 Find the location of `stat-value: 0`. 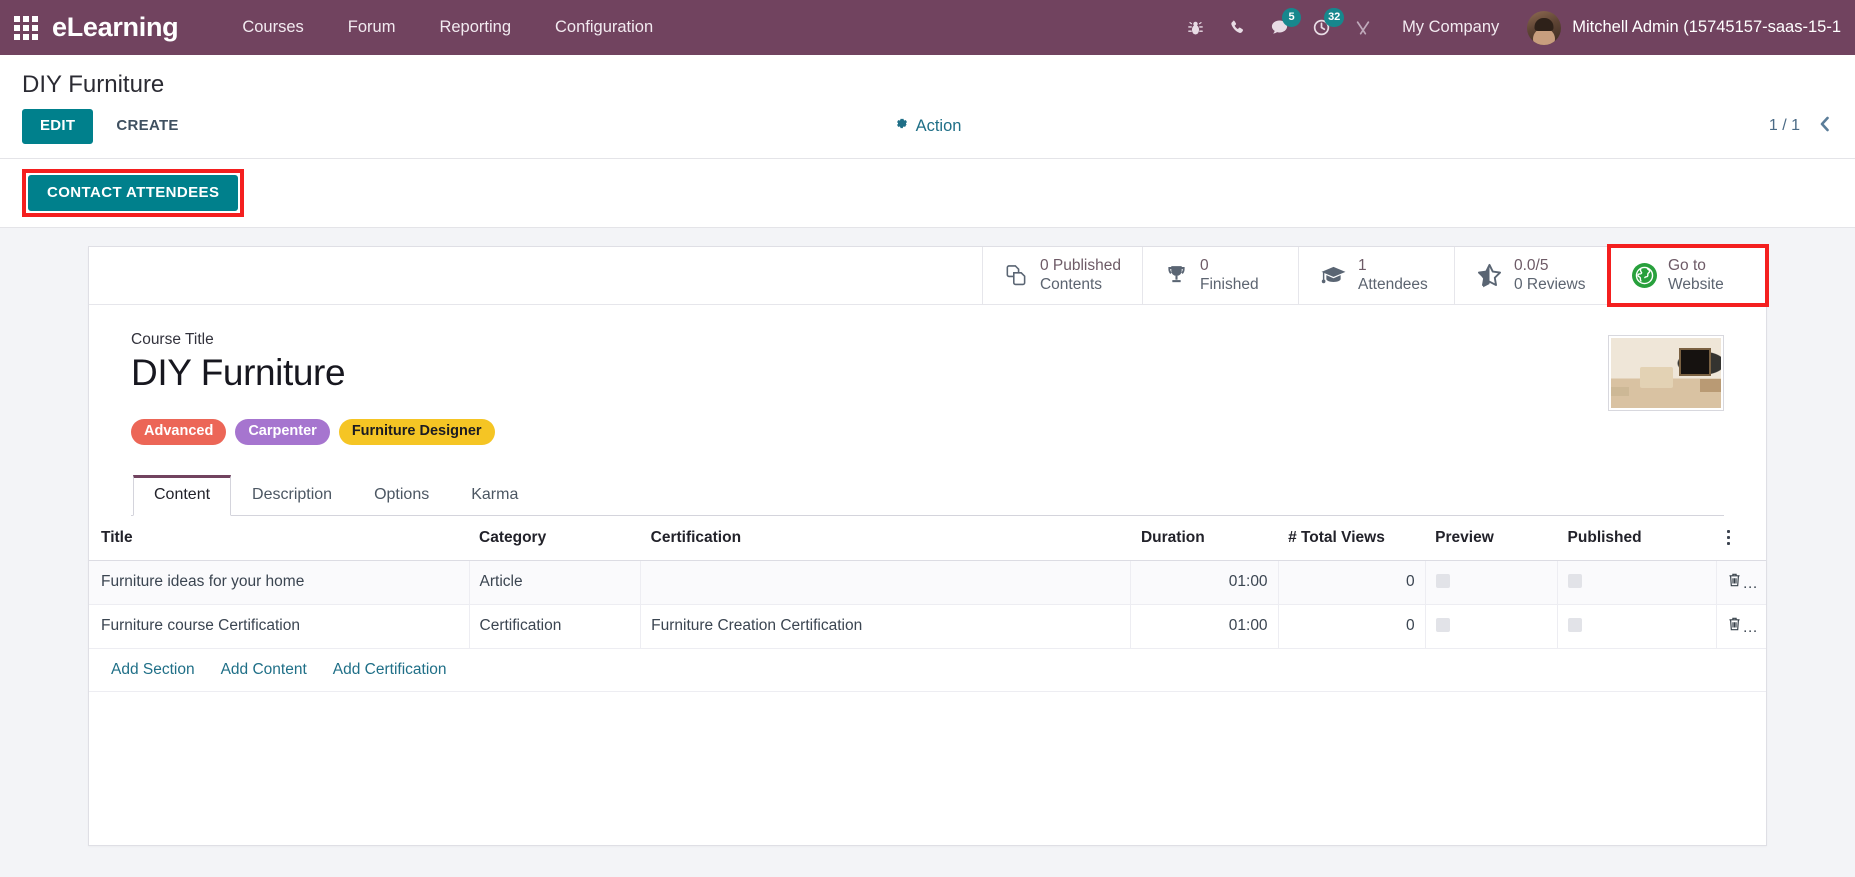

stat-value: 0 is located at coordinates (1204, 266).